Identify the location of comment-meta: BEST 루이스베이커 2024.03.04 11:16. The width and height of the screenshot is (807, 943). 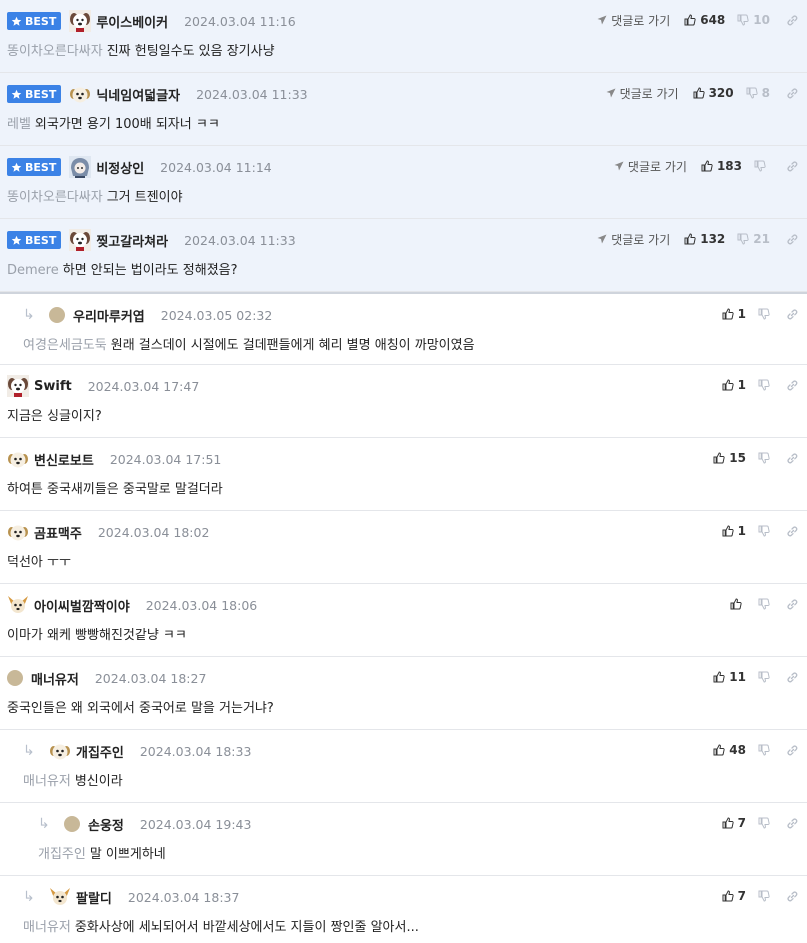
(151, 21).